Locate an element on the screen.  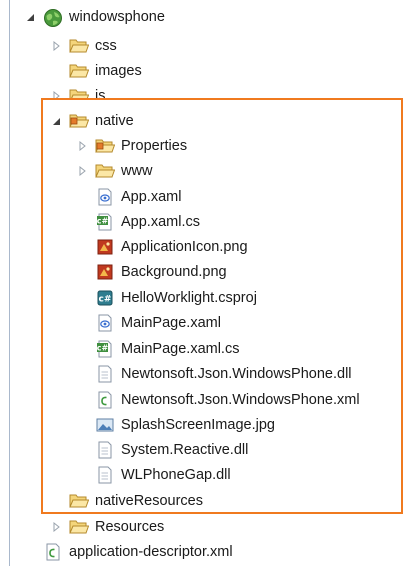
tree-label: HelloWorklight.csproj is located at coordinates (189, 297).